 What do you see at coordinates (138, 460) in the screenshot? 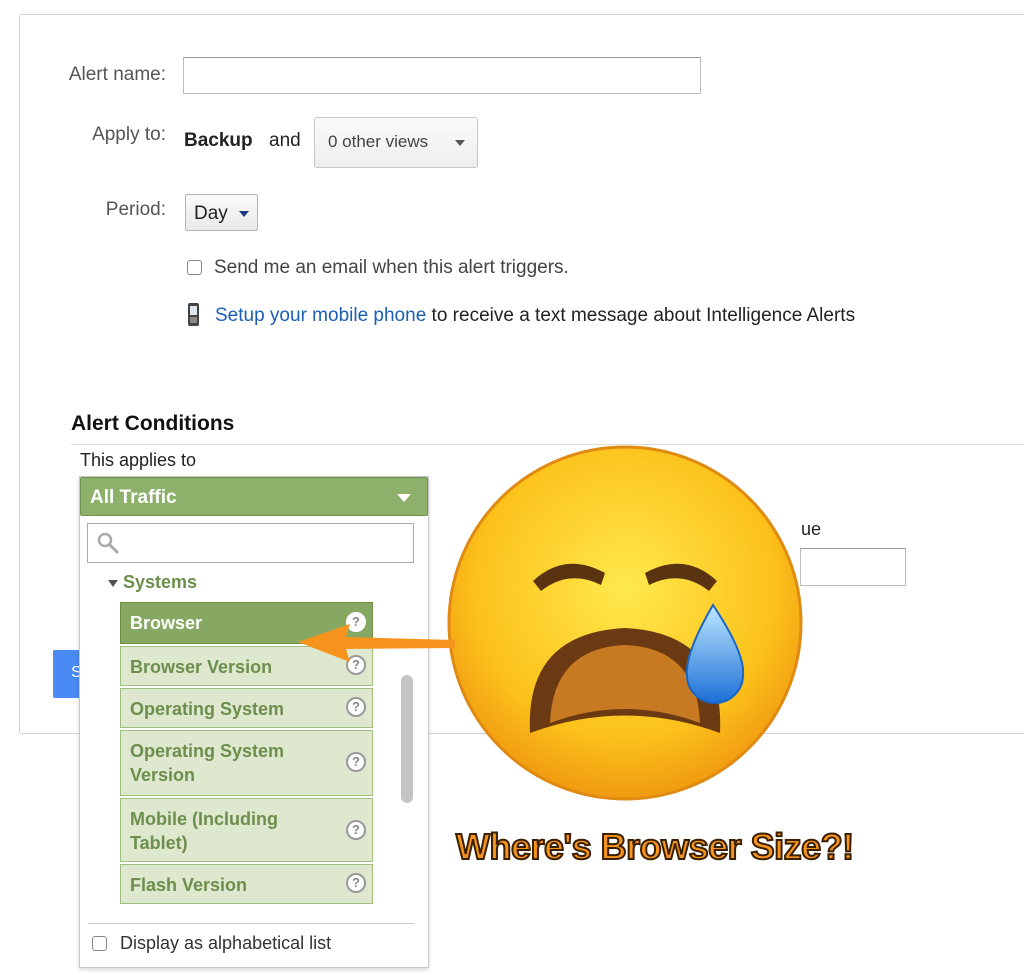
I see `applies-to-label: This applies to` at bounding box center [138, 460].